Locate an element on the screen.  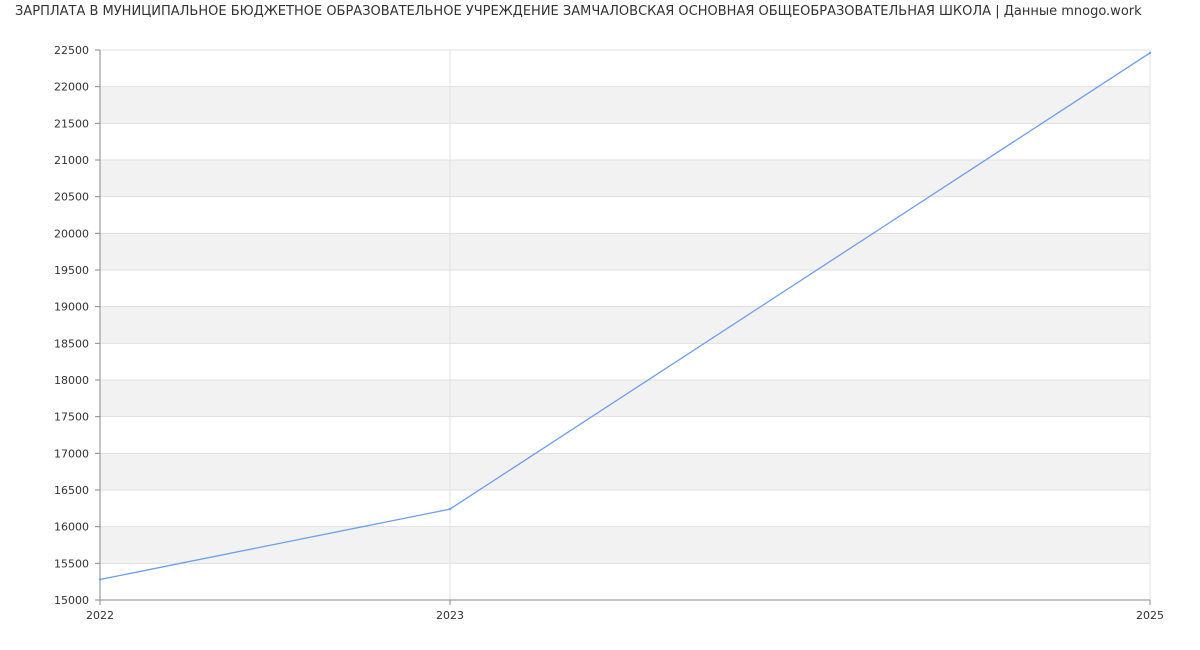
x-tick-label: 2023 is located at coordinates (450, 615).